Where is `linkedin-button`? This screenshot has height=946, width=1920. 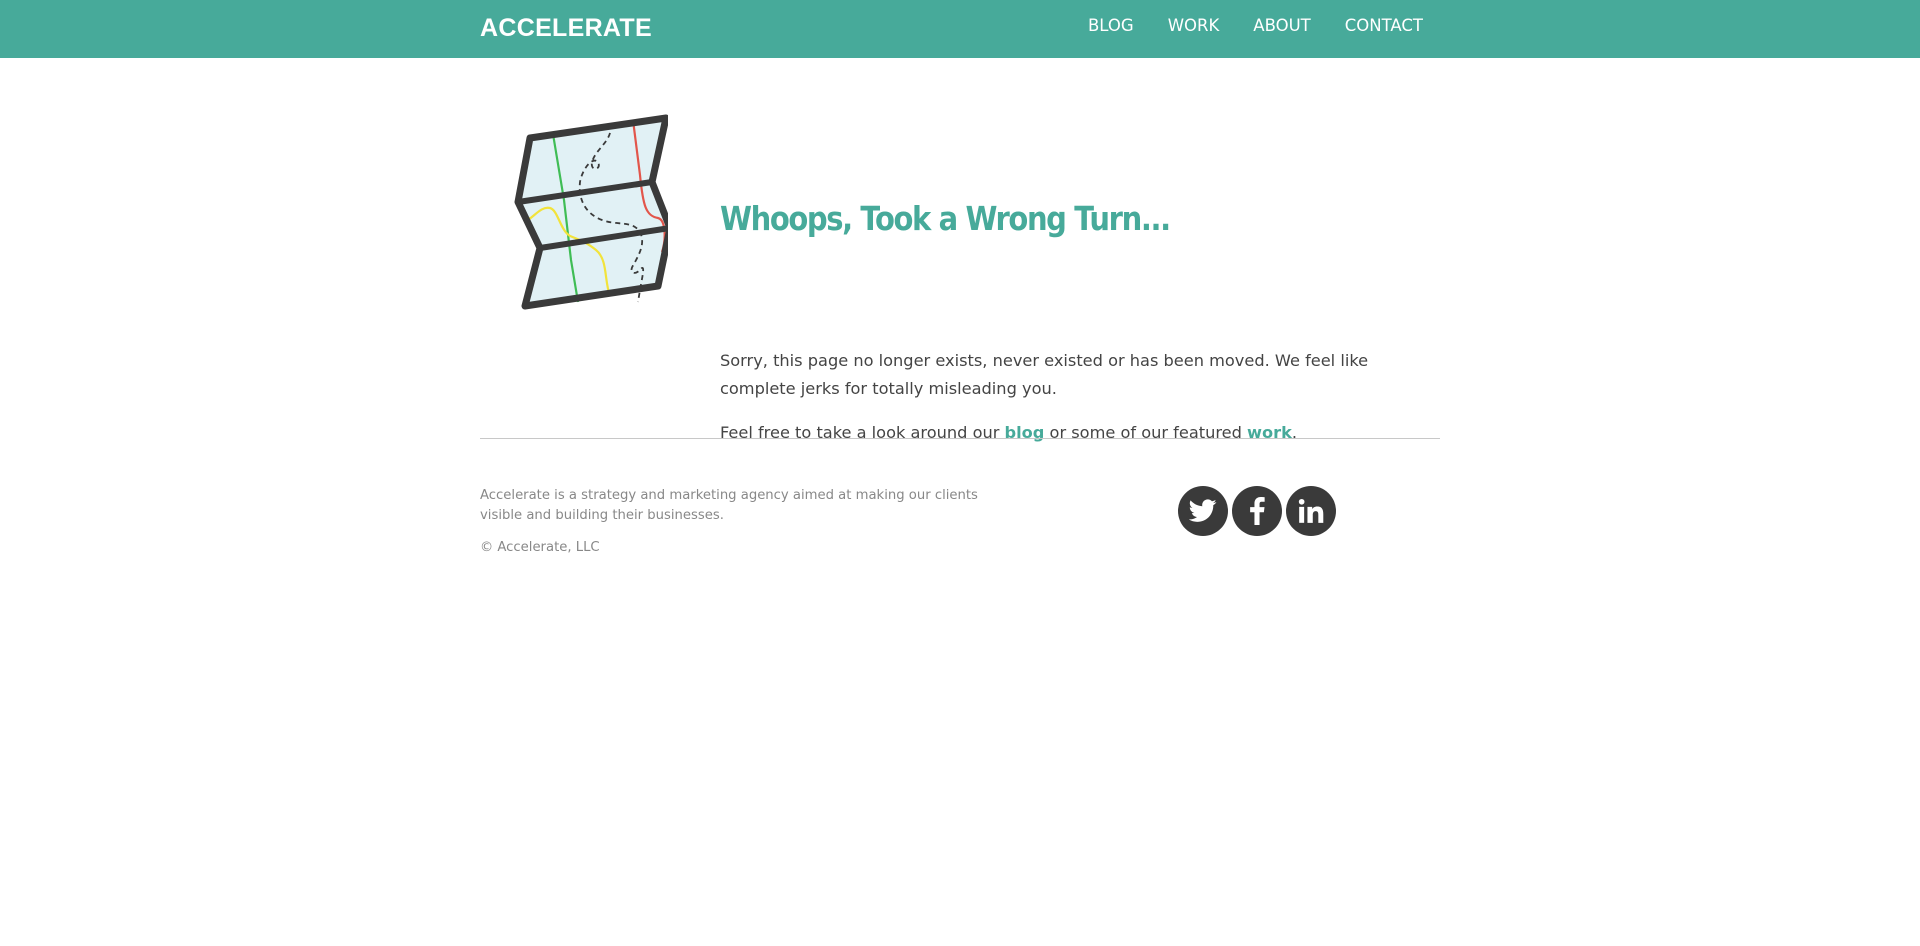 linkedin-button is located at coordinates (1311, 511).